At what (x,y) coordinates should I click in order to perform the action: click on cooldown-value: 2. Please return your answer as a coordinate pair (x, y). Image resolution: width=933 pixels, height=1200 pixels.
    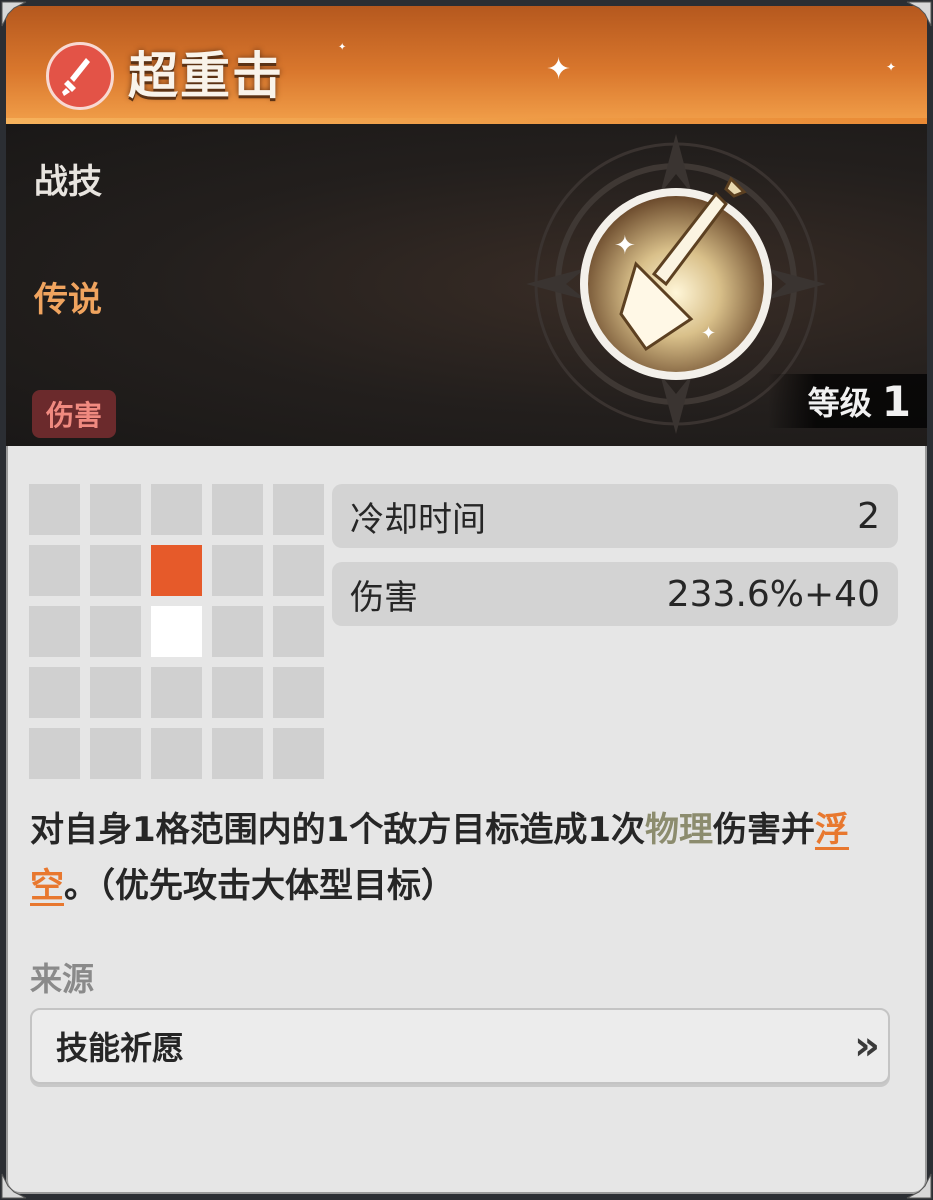
    Looking at the image, I should click on (868, 516).